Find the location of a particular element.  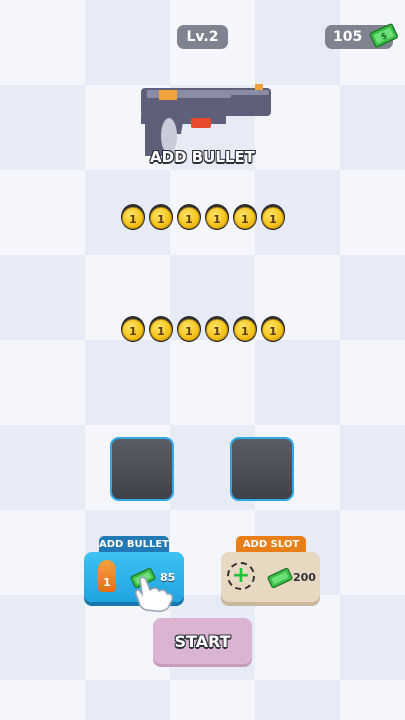

add-slot-button: + 200 is located at coordinates (270, 577).